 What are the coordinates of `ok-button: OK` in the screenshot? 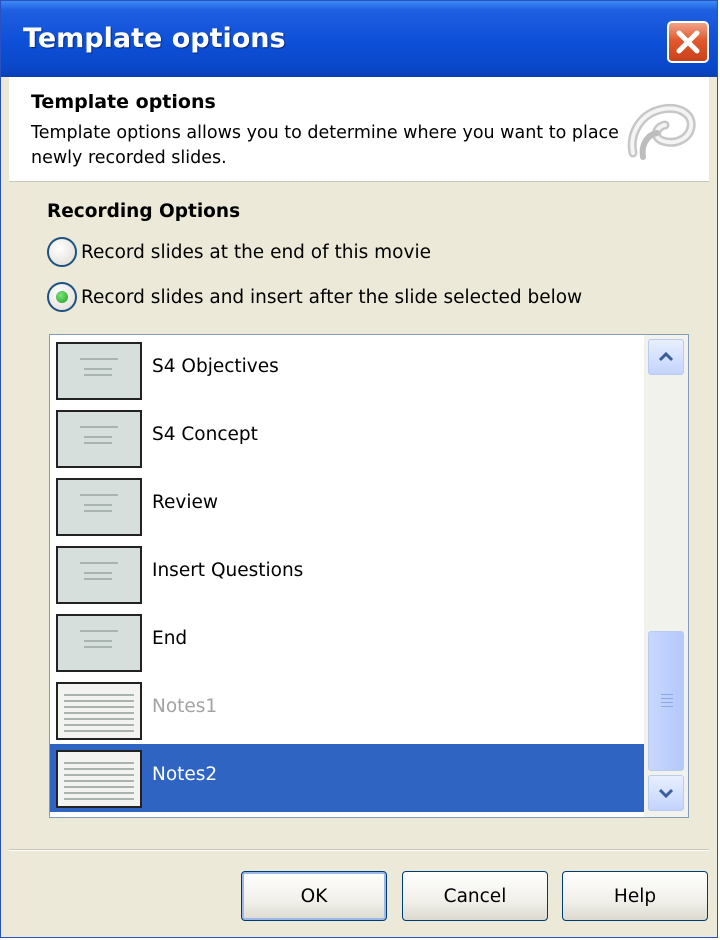 It's located at (314, 896).